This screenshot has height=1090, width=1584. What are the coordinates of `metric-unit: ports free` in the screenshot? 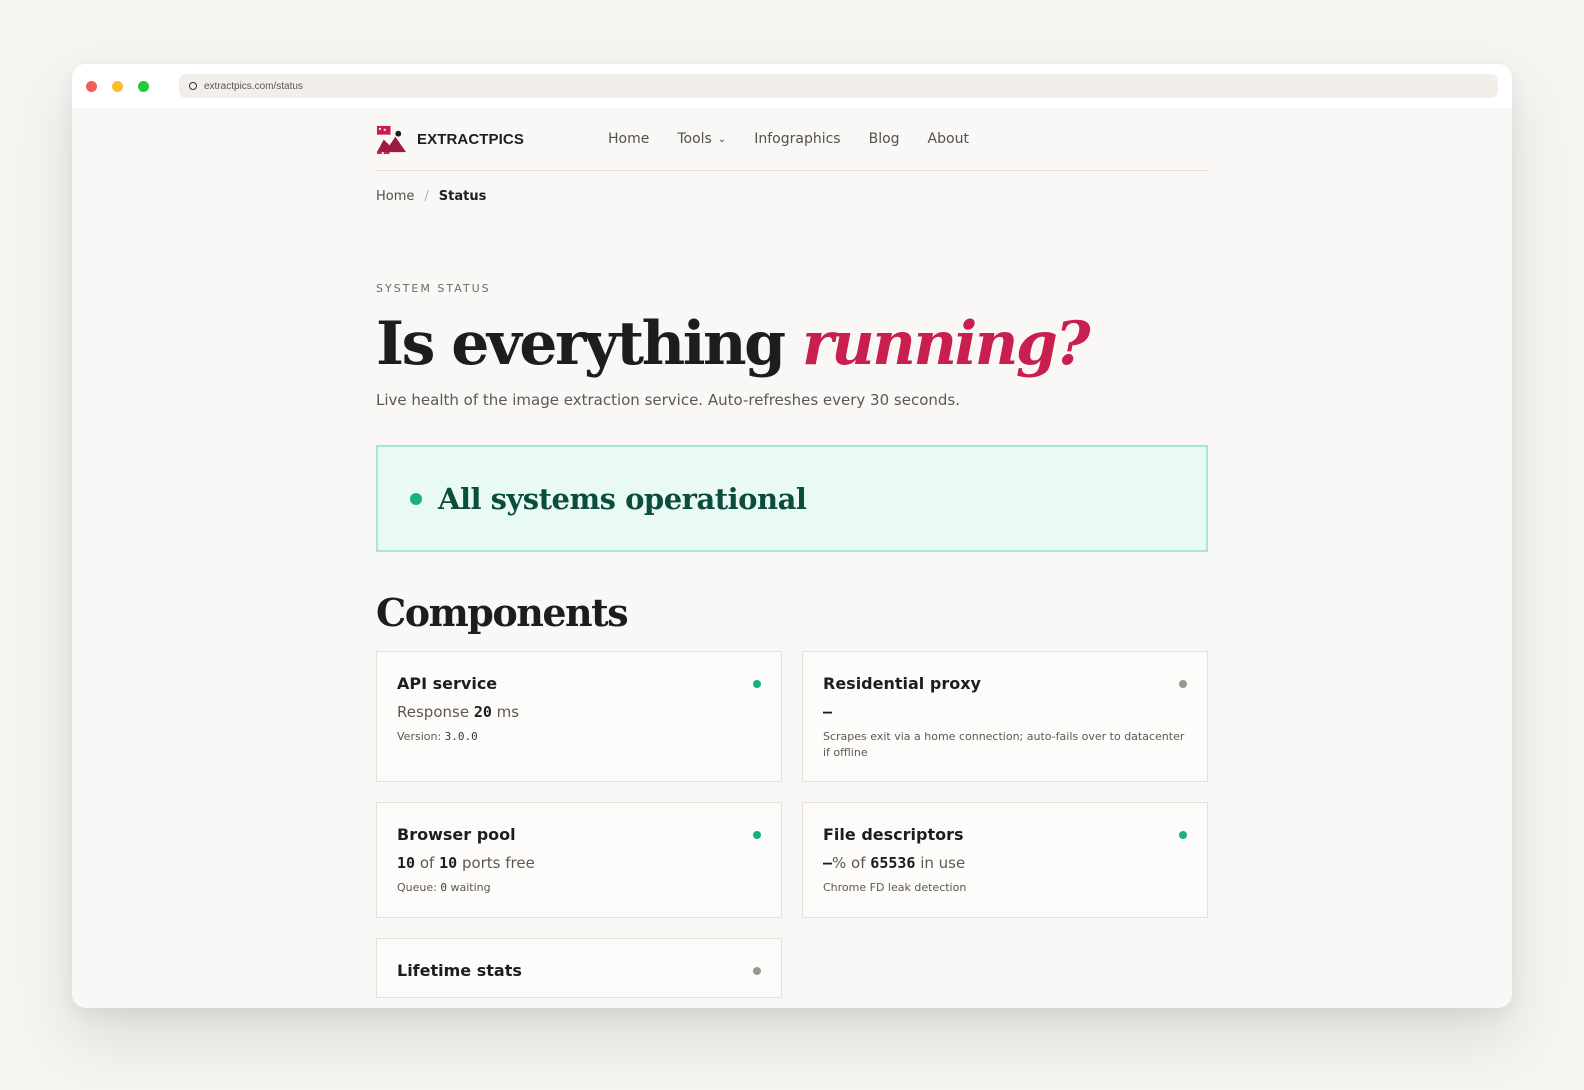 It's located at (498, 863).